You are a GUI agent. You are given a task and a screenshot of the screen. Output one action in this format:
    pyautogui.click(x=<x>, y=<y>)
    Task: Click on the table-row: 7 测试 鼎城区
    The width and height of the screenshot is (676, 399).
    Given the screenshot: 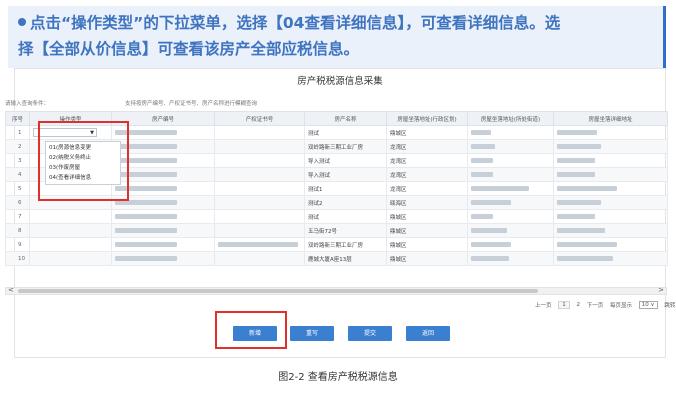 What is the action you would take?
    pyautogui.click(x=336, y=216)
    